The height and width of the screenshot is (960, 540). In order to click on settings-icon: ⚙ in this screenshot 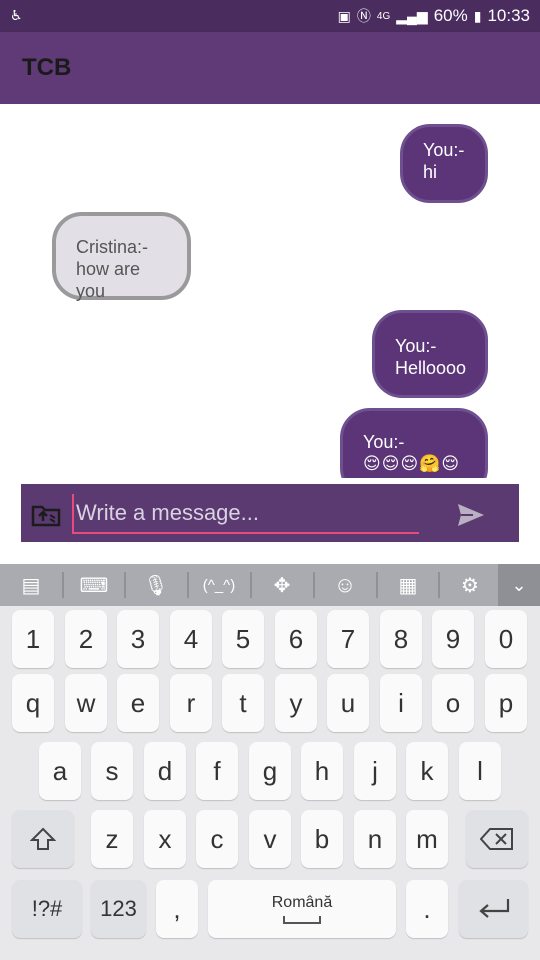, I will do `click(470, 585)`.